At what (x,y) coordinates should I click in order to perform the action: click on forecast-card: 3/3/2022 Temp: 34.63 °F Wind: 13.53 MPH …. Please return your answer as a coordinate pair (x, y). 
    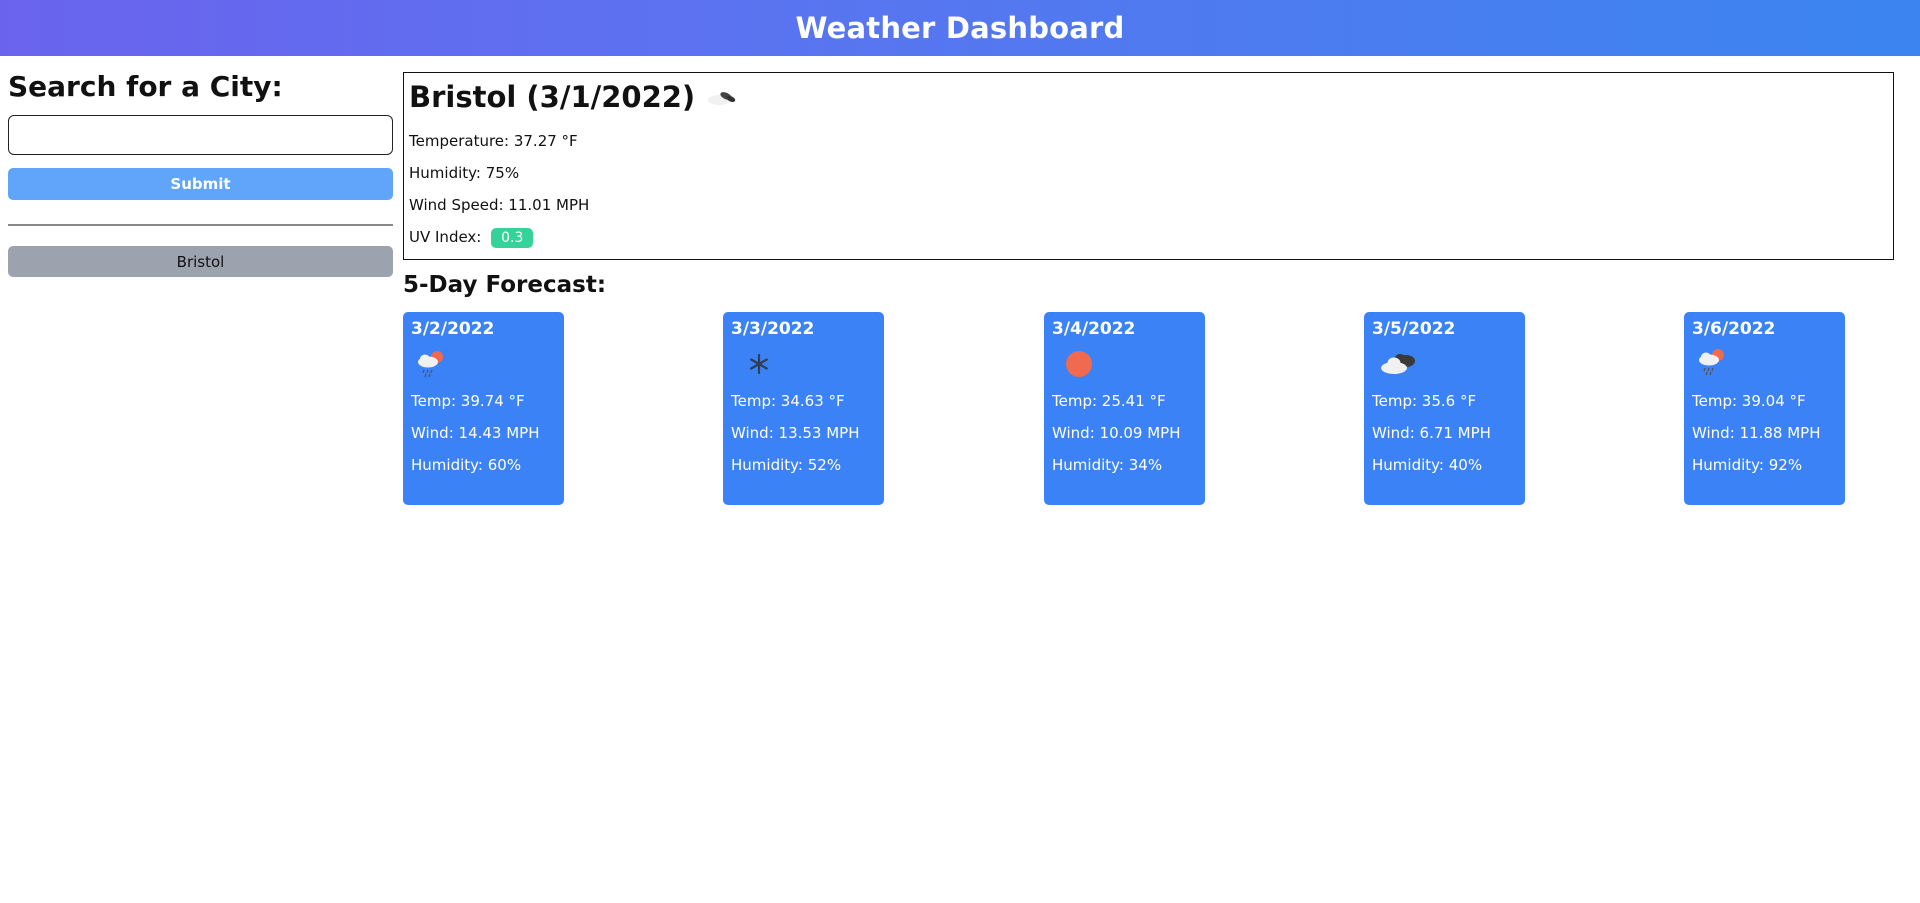
    Looking at the image, I should click on (803, 408).